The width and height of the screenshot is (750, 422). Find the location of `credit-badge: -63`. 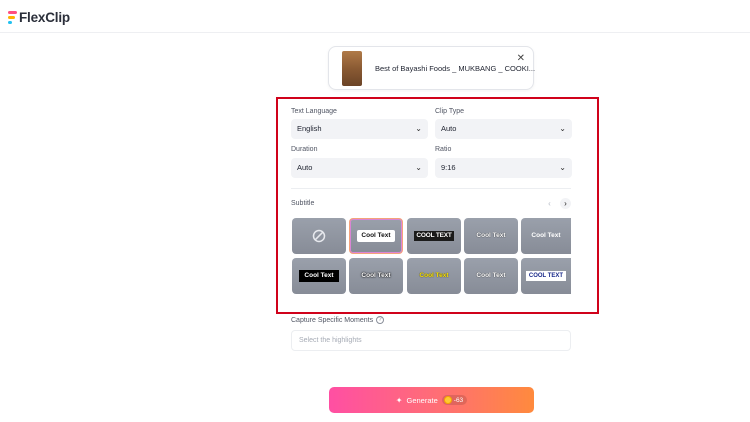

credit-badge: -63 is located at coordinates (454, 400).